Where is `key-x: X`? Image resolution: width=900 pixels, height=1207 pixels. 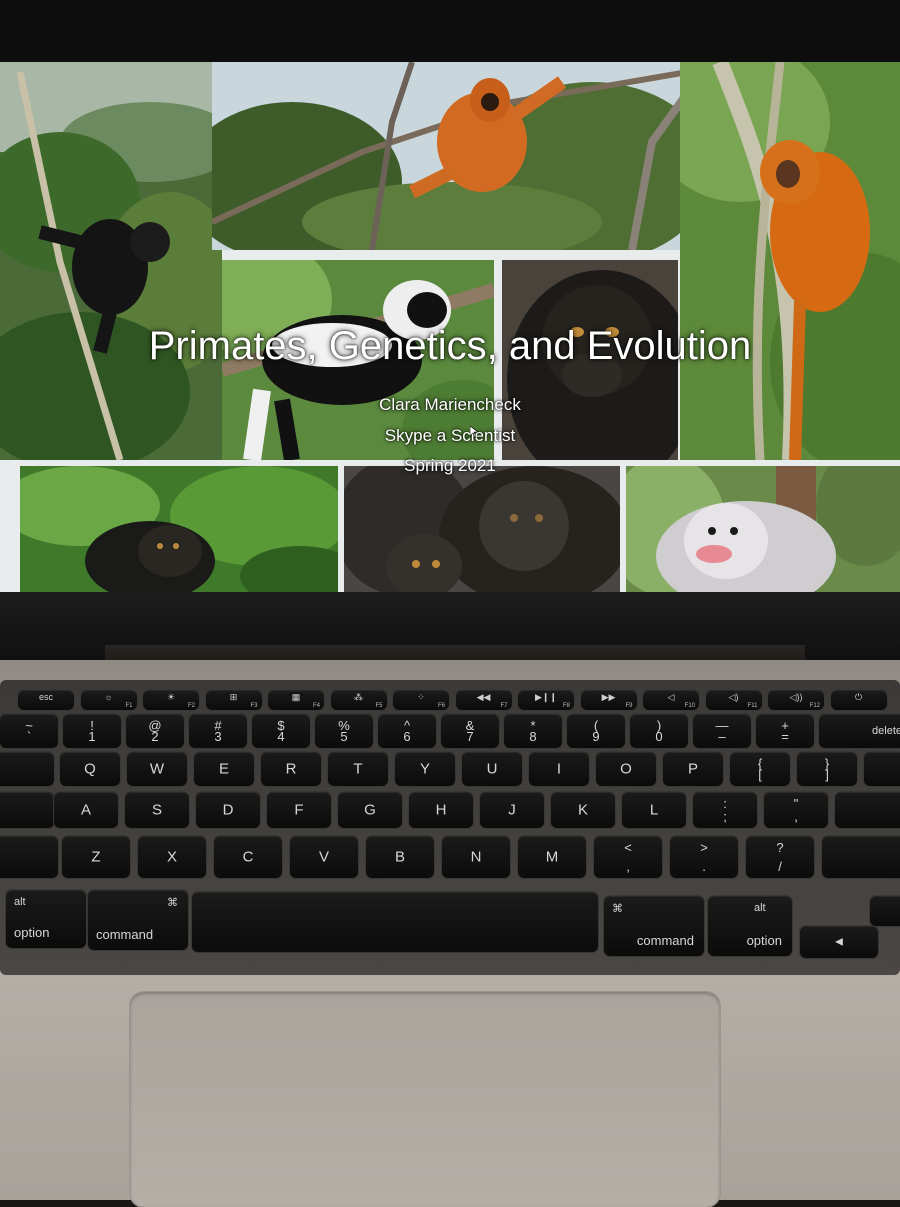 key-x: X is located at coordinates (172, 857).